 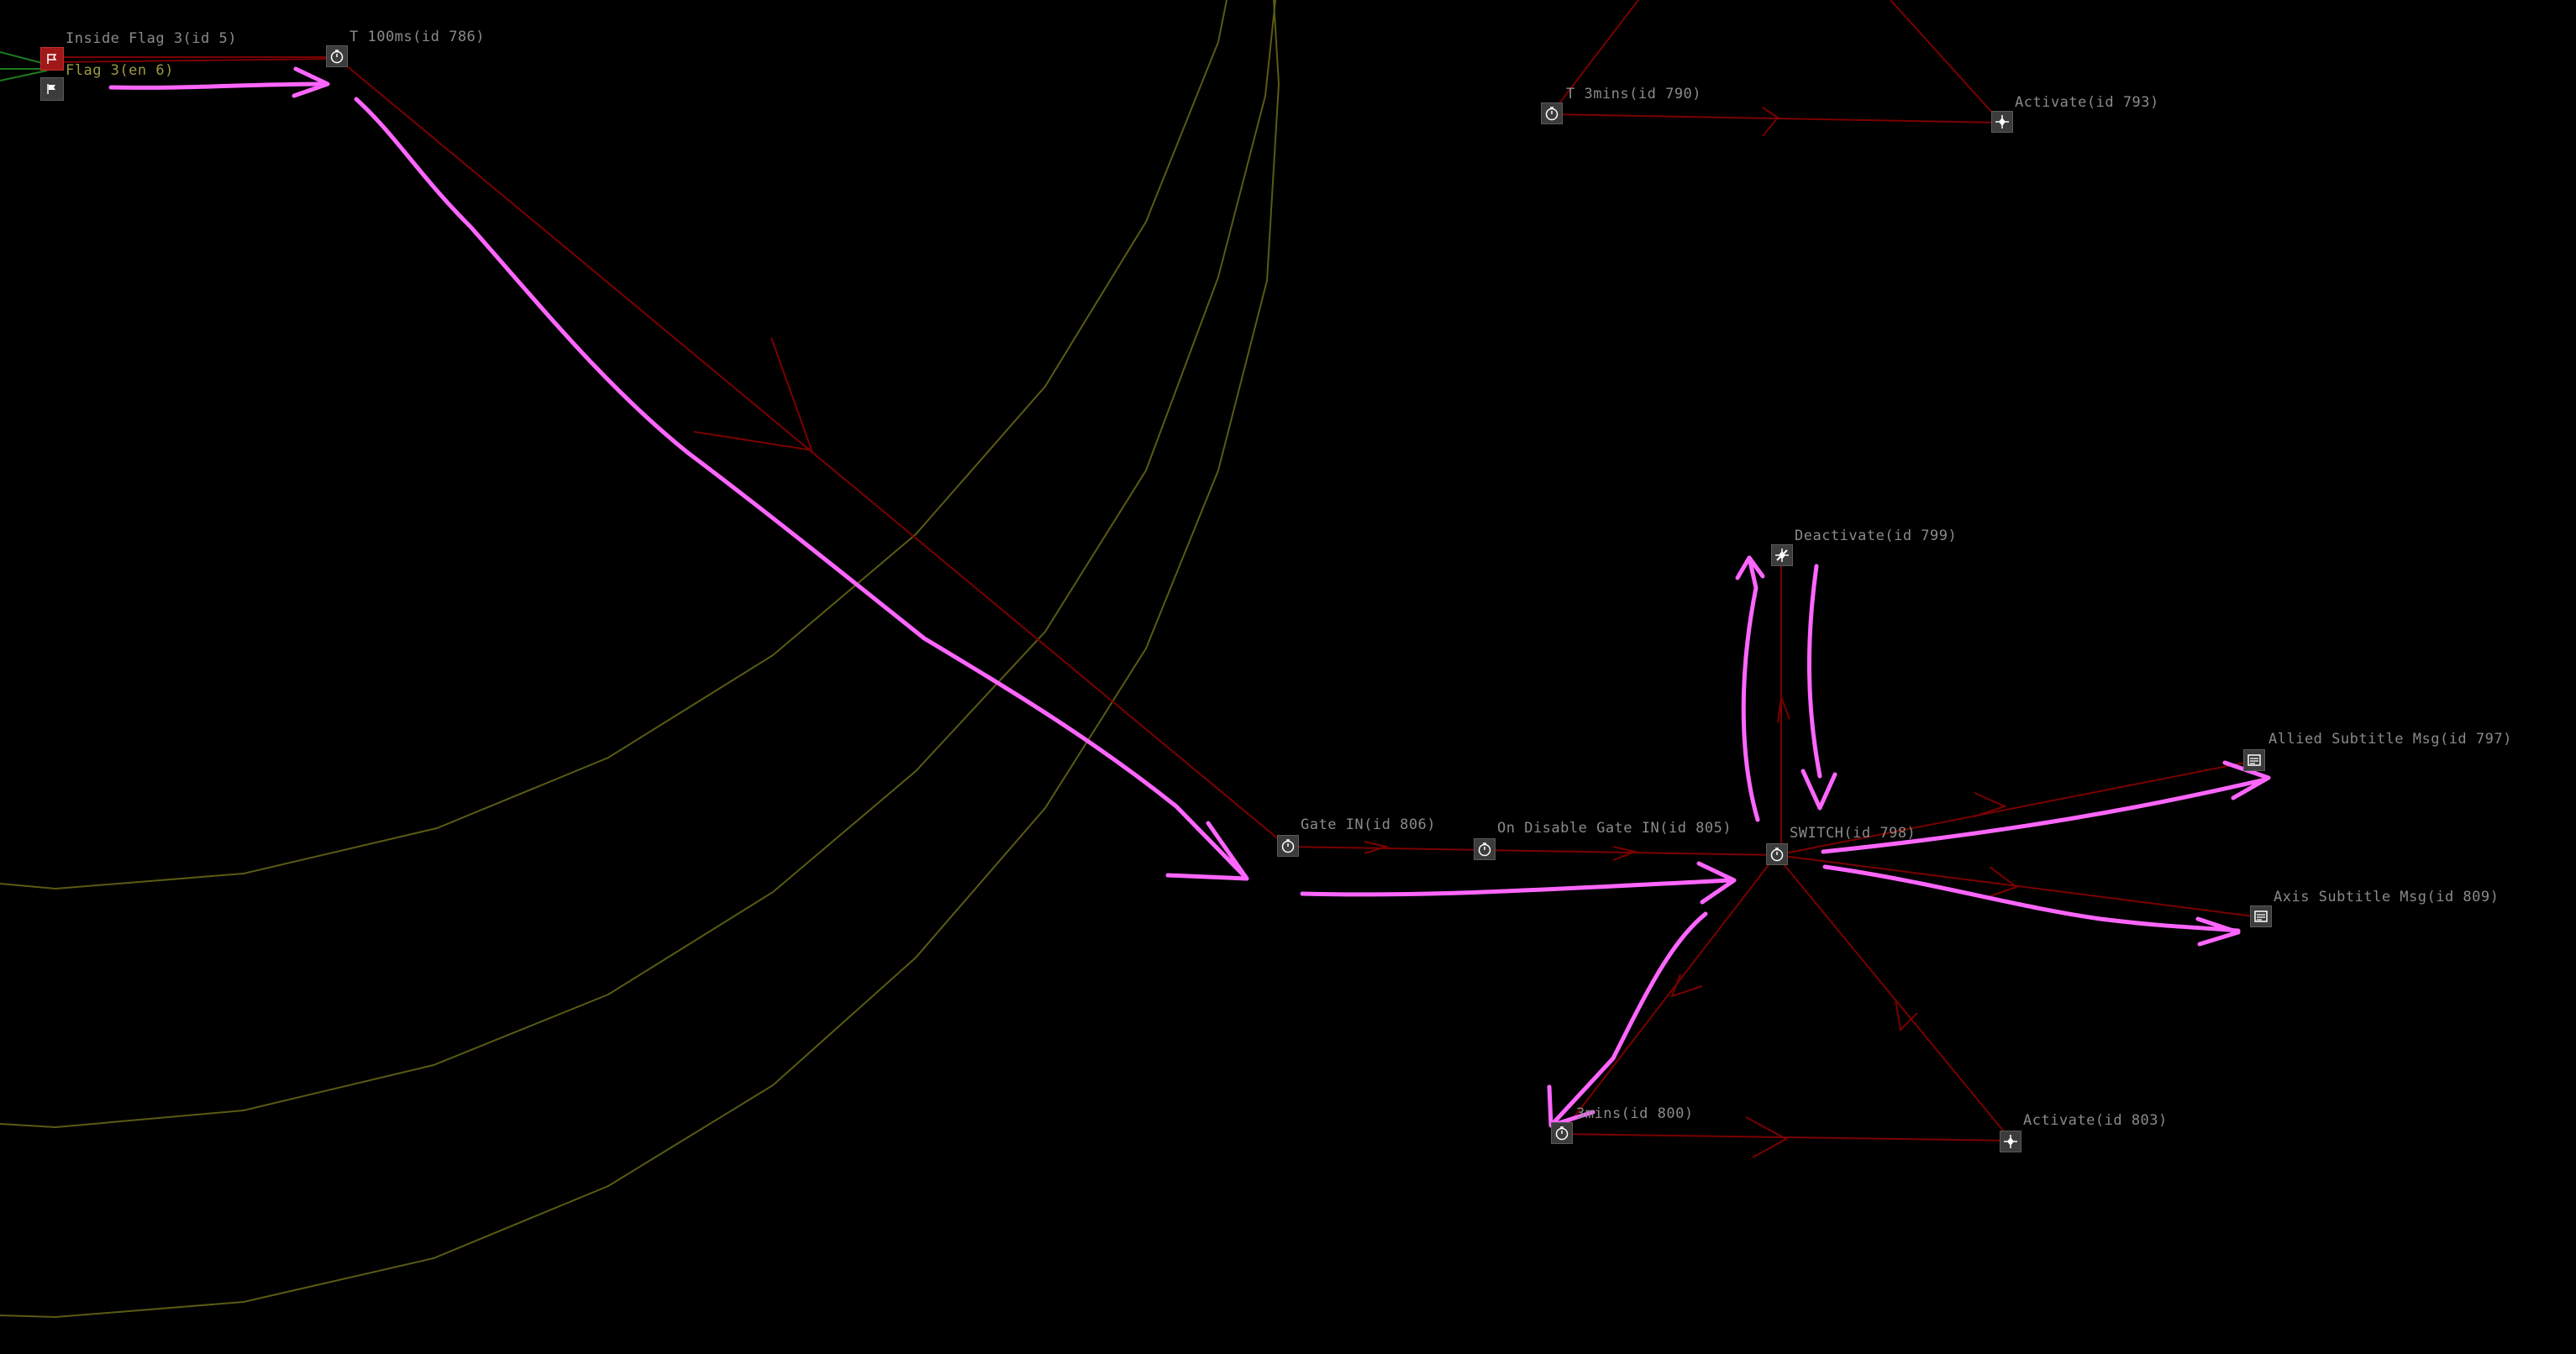 I want to click on node-label-switch-798: SWITCH(id 798), so click(x=1853, y=833).